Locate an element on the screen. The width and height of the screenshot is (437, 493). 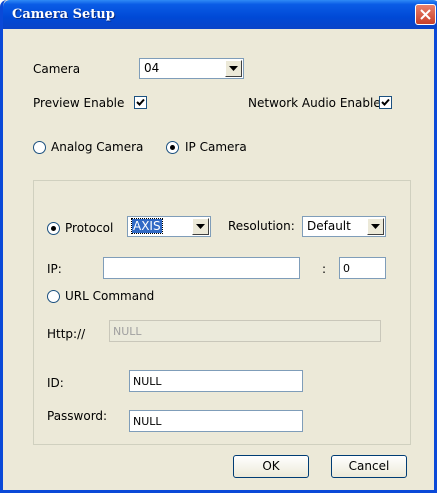
protocol-radio is located at coordinates (53, 228).